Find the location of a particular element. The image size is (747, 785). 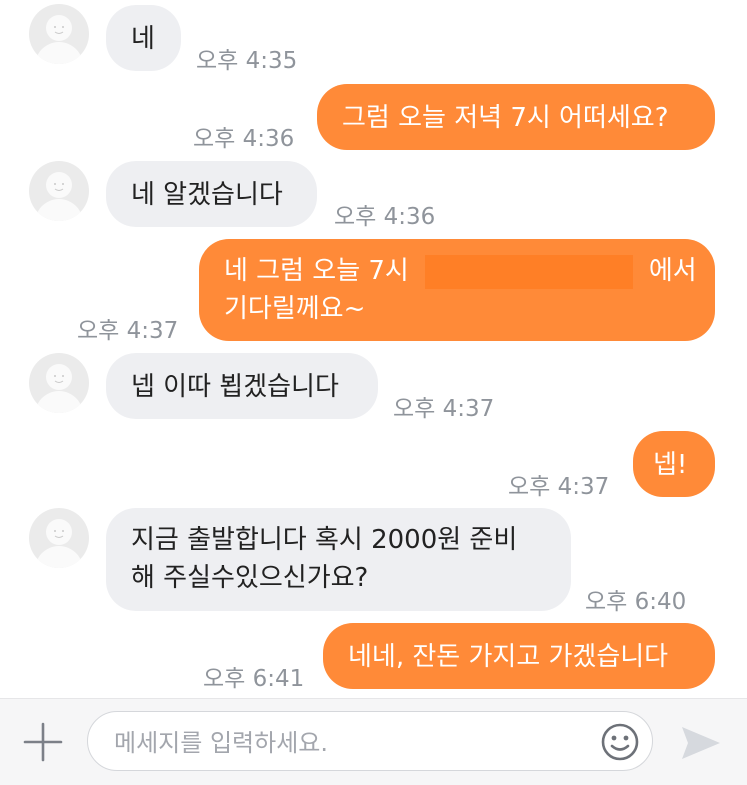

message-bubble-outgoing: 네 그럼 오늘 7시 에서 기다릴께요~ is located at coordinates (457, 290).